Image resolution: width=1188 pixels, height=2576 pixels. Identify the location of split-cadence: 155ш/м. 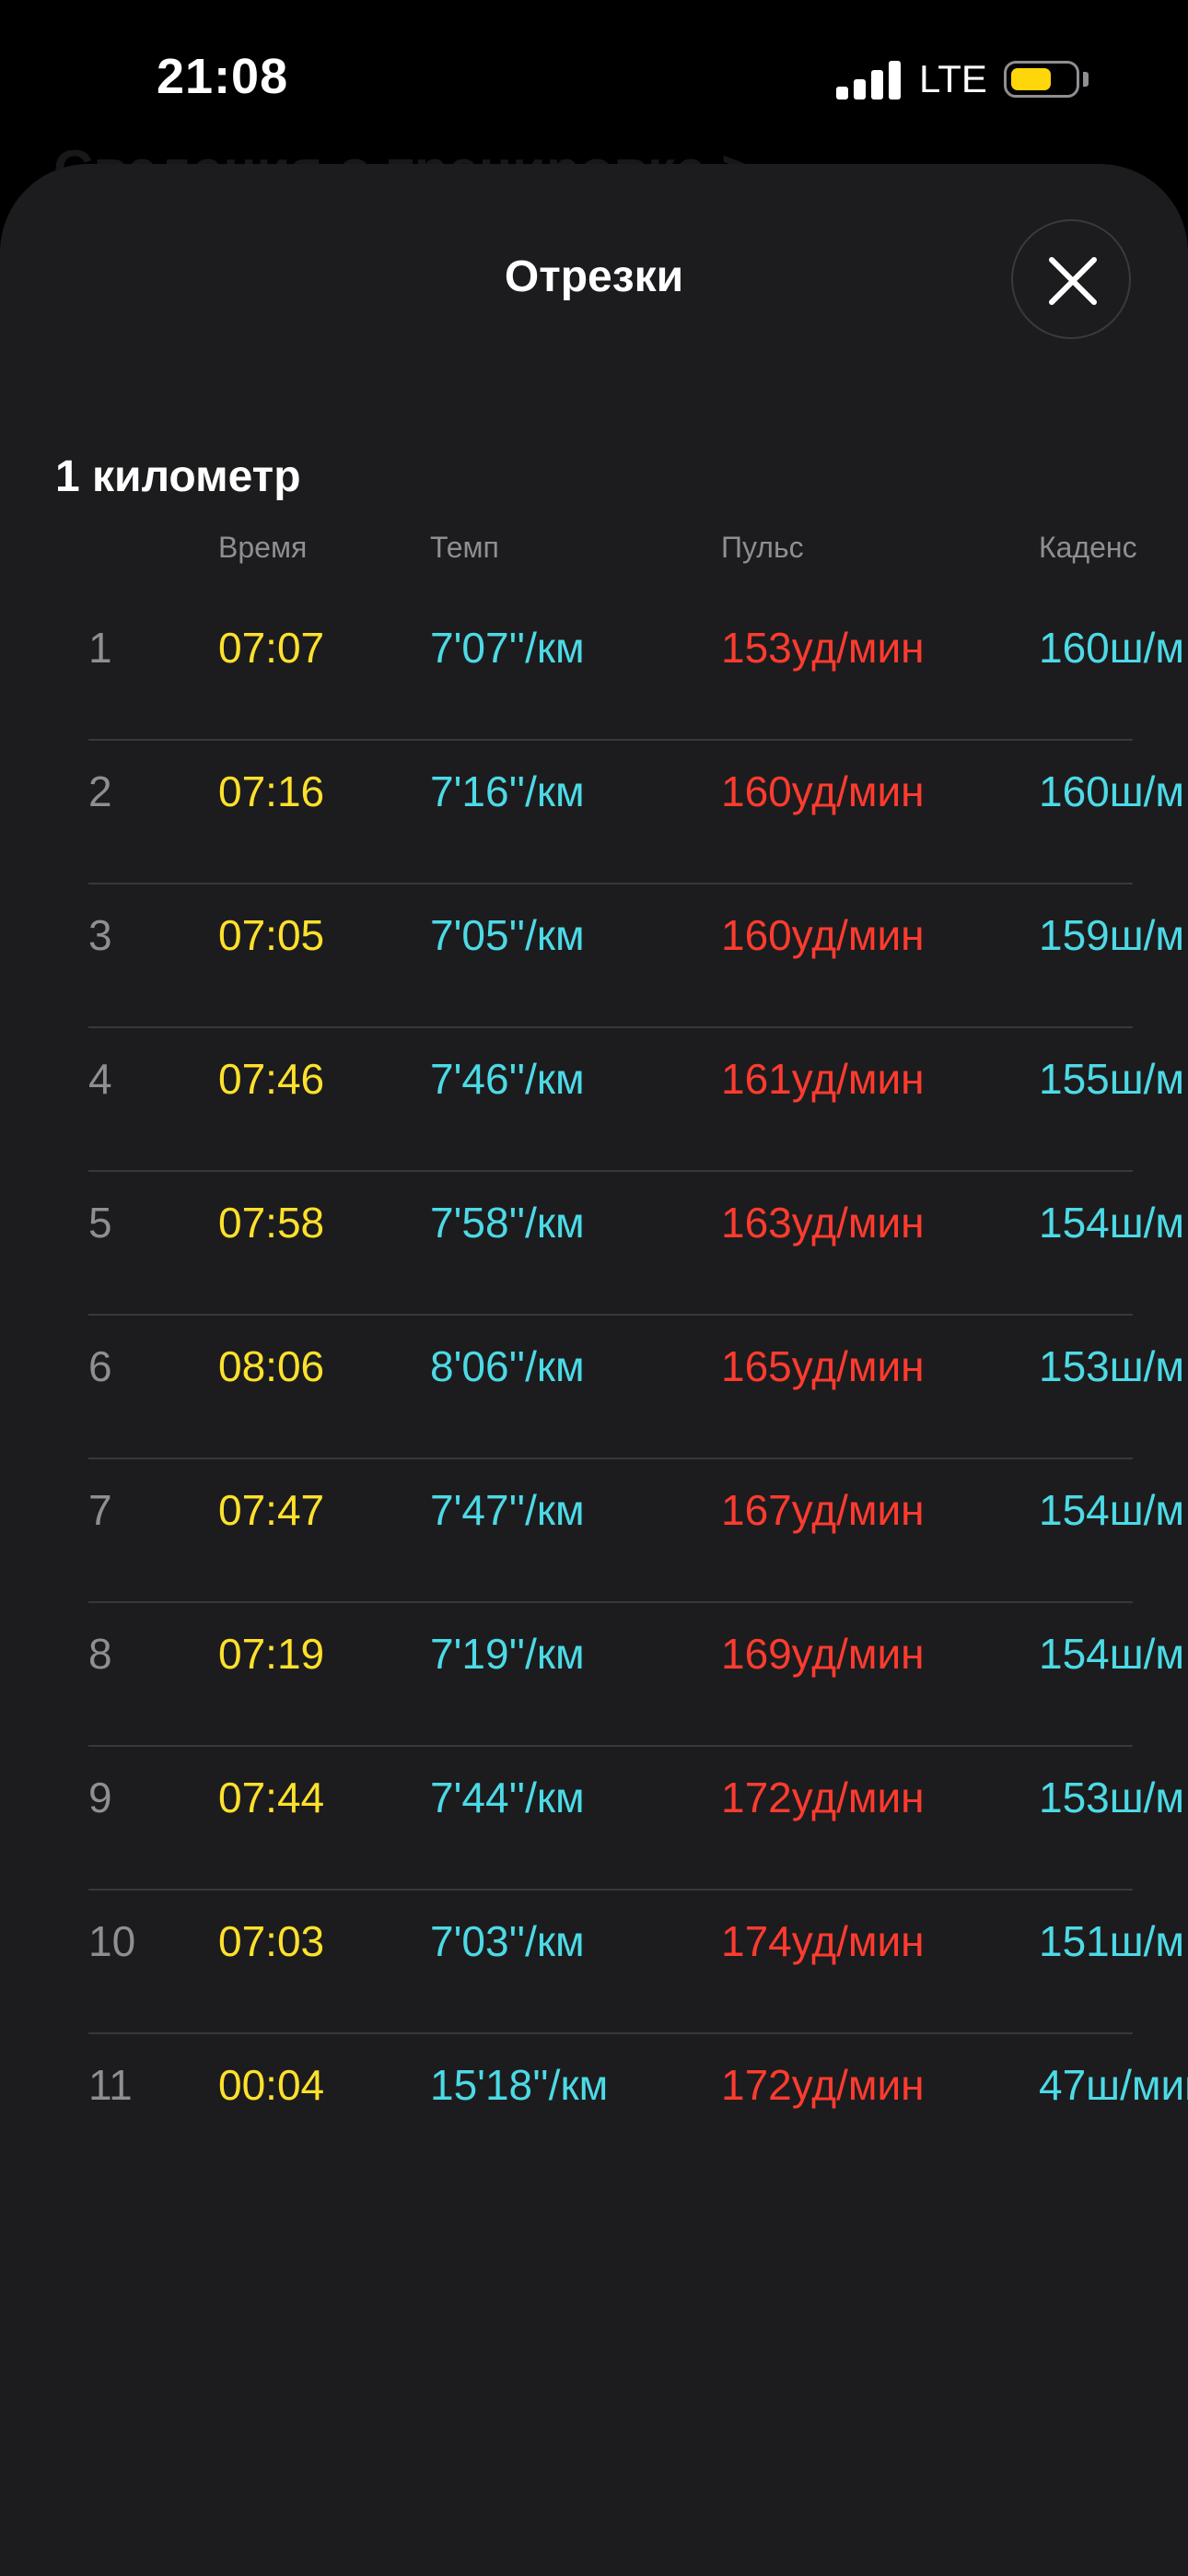
(1112, 1079).